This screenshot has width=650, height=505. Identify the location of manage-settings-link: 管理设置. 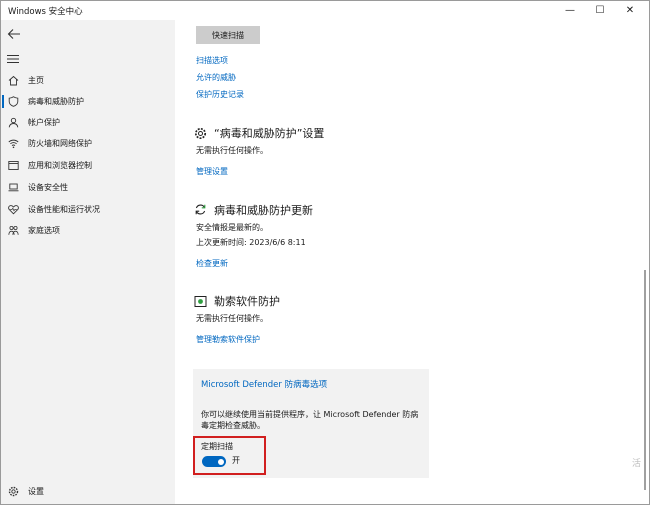
(212, 171).